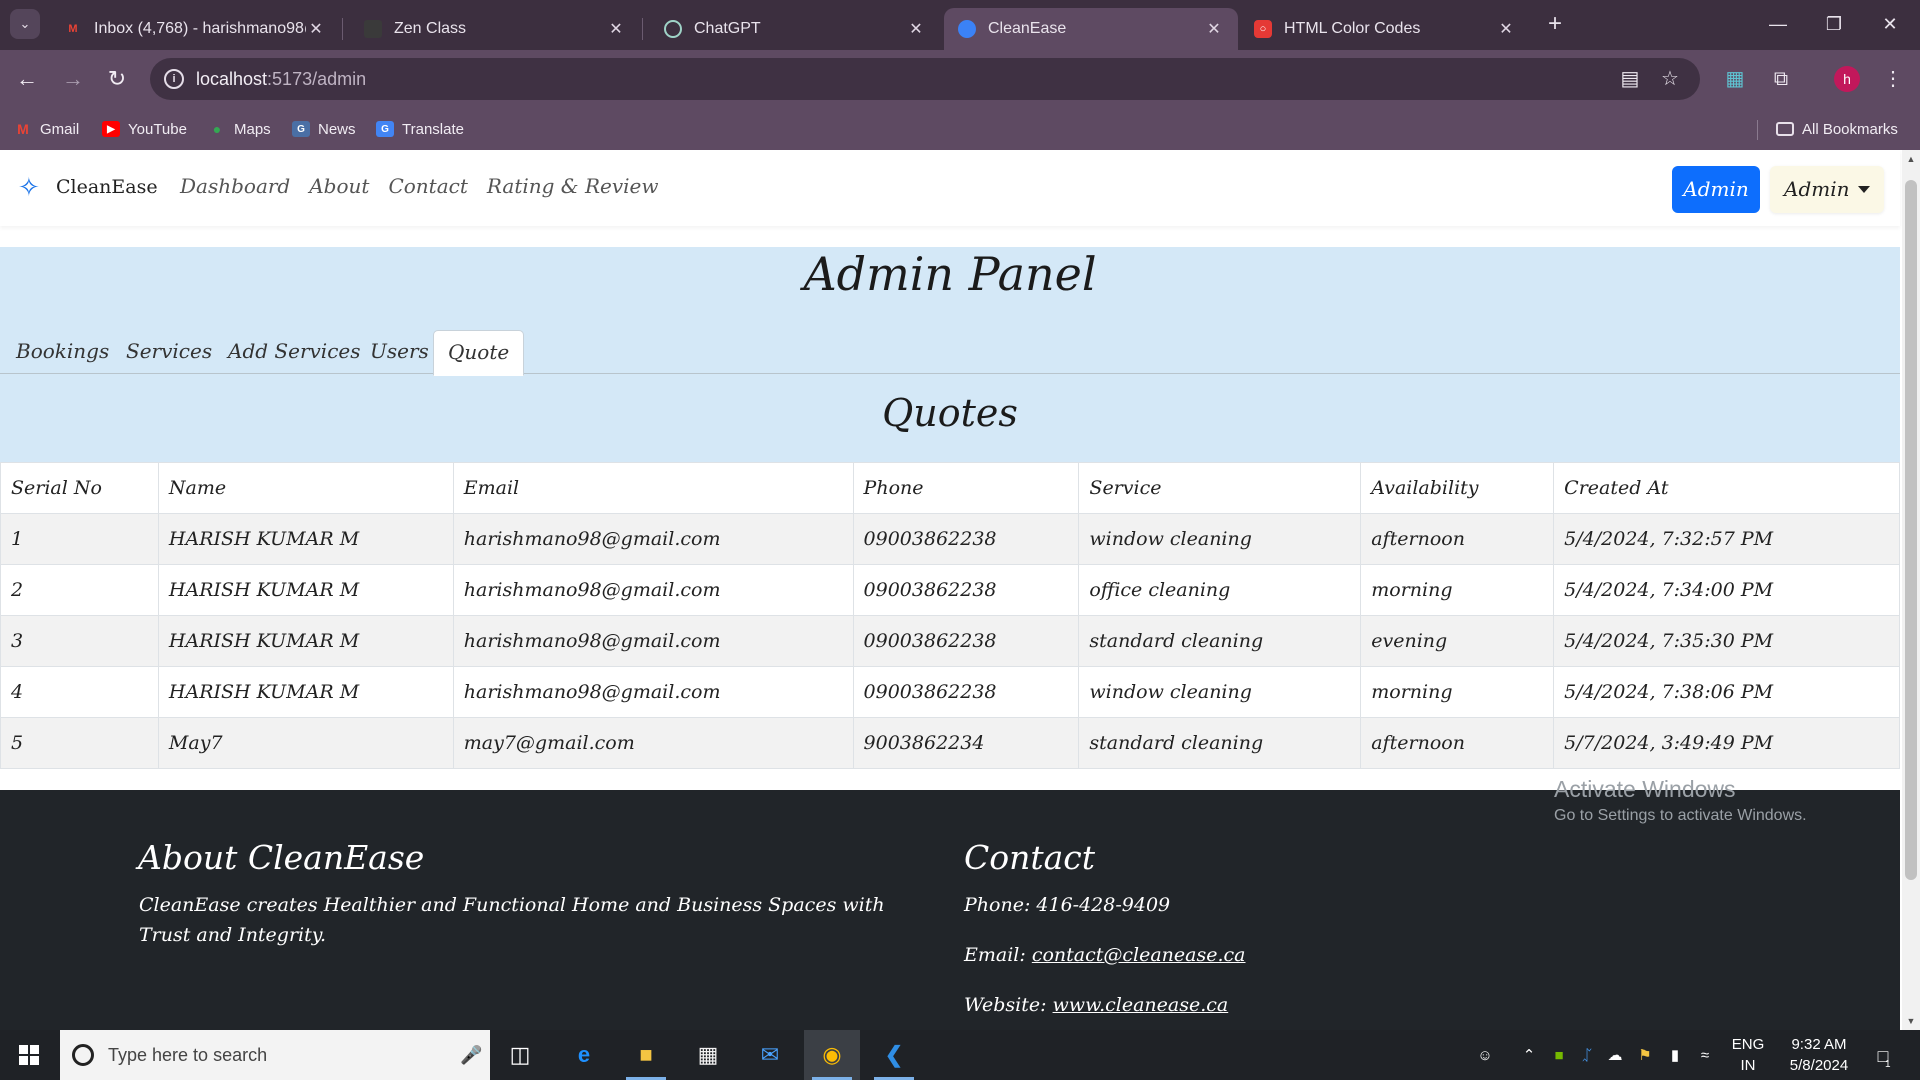 This screenshot has height=1080, width=1920. Describe the element at coordinates (1819, 1055) in the screenshot. I see `clock: 9:32 AM 5/8/2024` at that location.